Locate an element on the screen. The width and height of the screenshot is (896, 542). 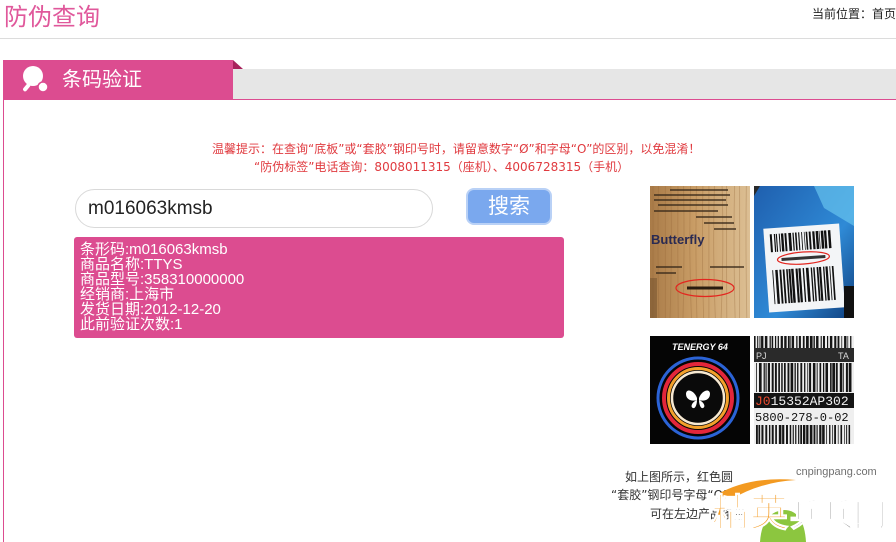
tab-bar-background is located at coordinates (564, 84).